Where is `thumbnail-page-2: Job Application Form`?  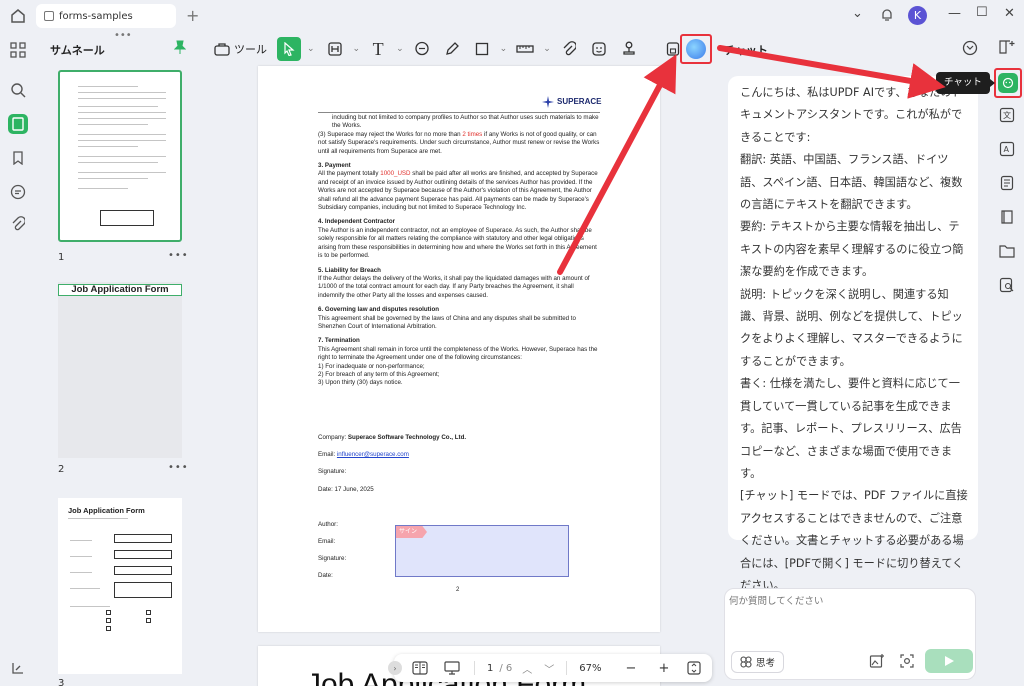 thumbnail-page-2: Job Application Form is located at coordinates (120, 370).